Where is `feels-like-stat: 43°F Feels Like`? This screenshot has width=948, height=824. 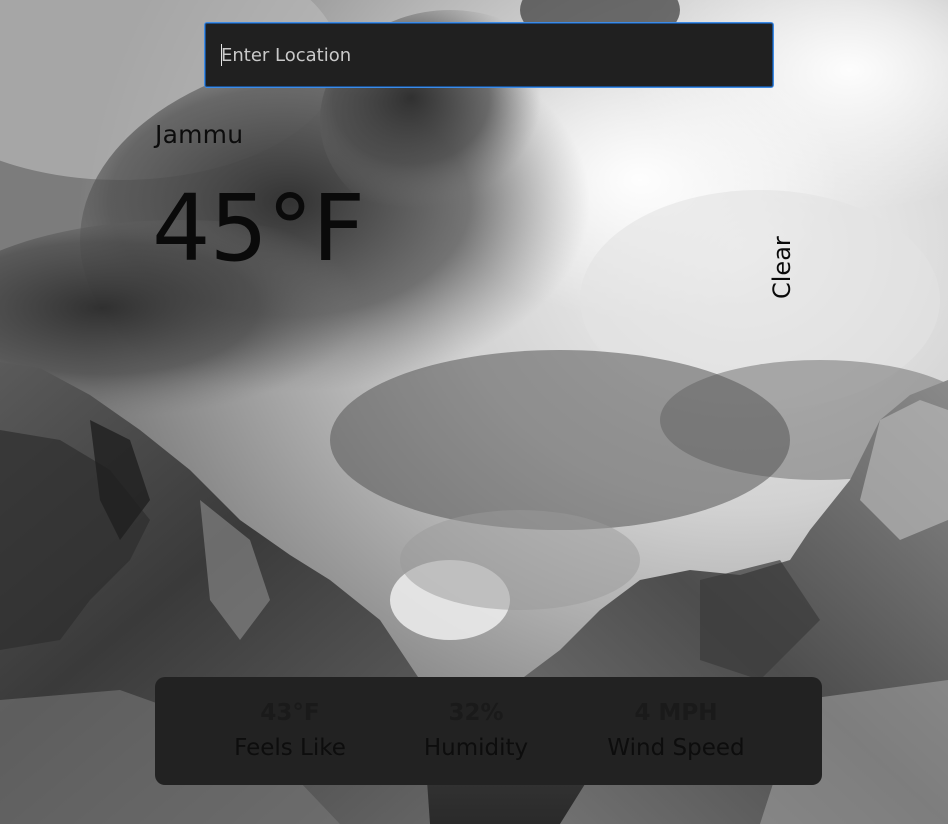
feels-like-stat: 43°F Feels Like is located at coordinates (290, 732).